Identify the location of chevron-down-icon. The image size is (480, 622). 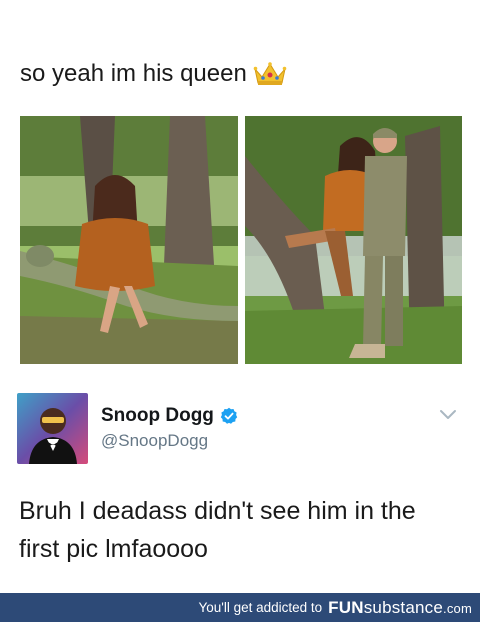
(448, 415).